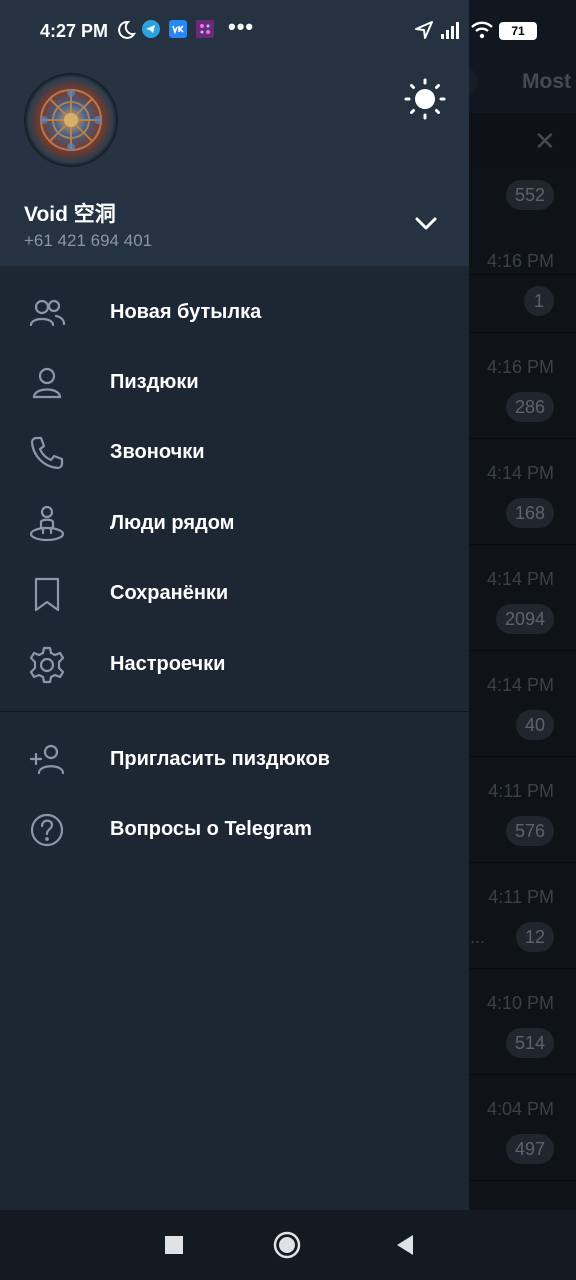  What do you see at coordinates (205, 31) in the screenshot?
I see `app-notification-icon` at bounding box center [205, 31].